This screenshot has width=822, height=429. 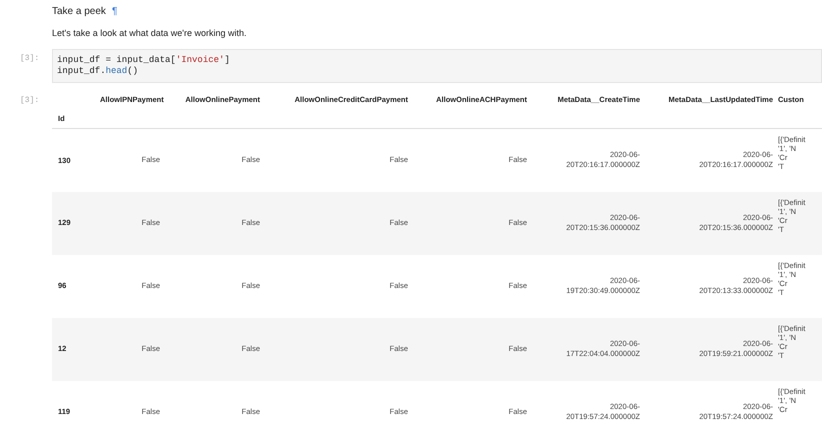 I want to click on code-cell: input_df = input_data['Invoice'] input_df.head(), so click(x=437, y=65).